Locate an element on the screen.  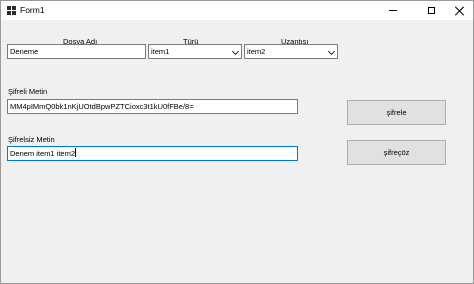
minimize-icon is located at coordinates (393, 10).